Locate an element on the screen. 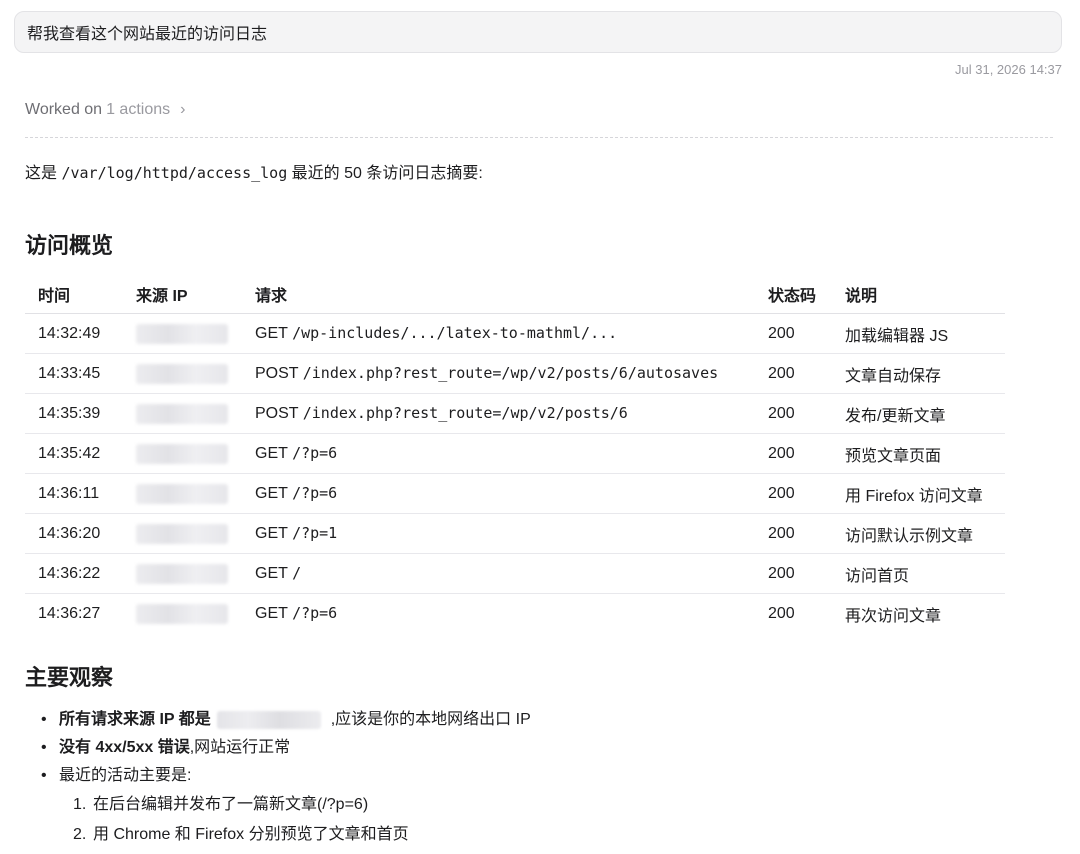 Image resolution: width=1080 pixels, height=854 pixels. subitem-number: 1. is located at coordinates (80, 804).